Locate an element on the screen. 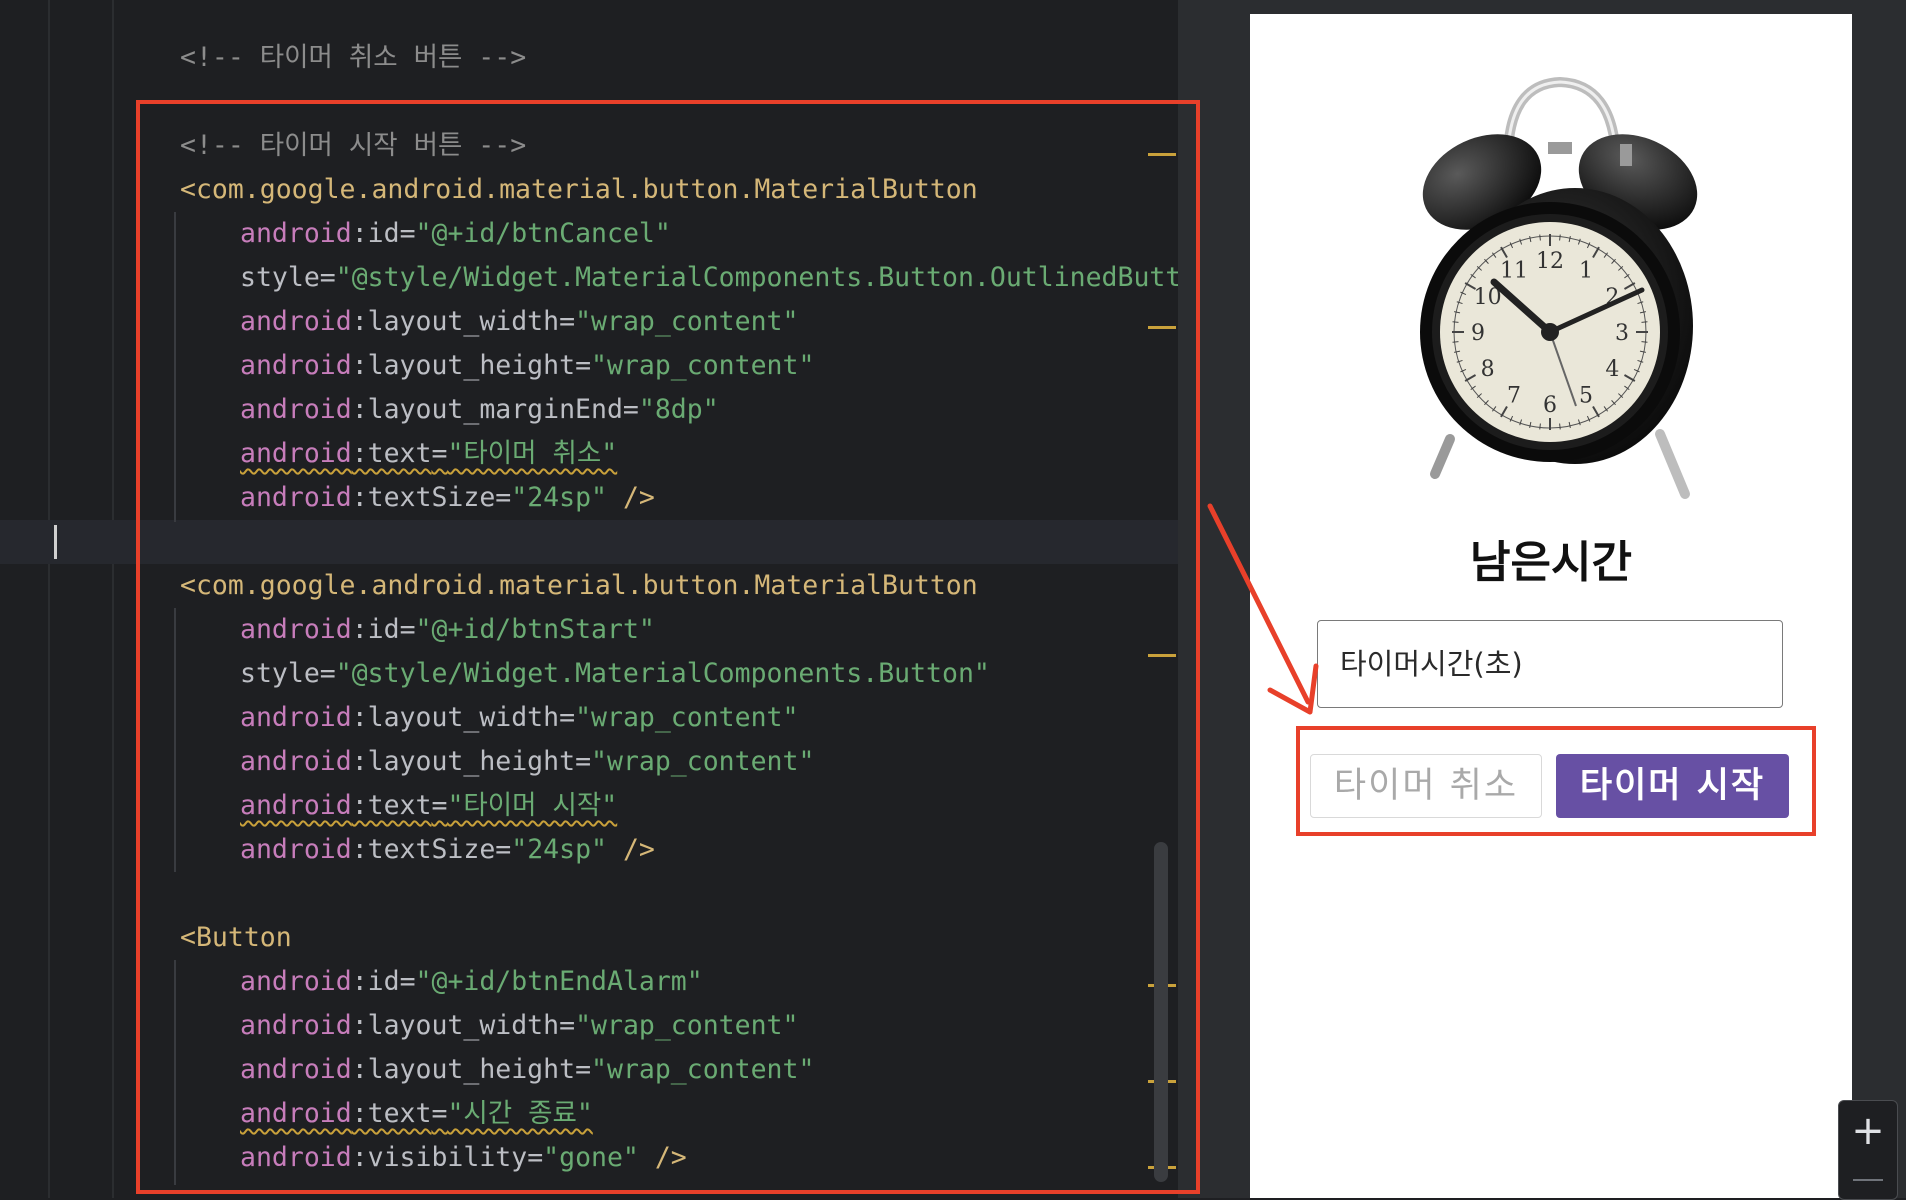 This screenshot has width=1906, height=1200. clock-numeral: 11 is located at coordinates (1514, 271).